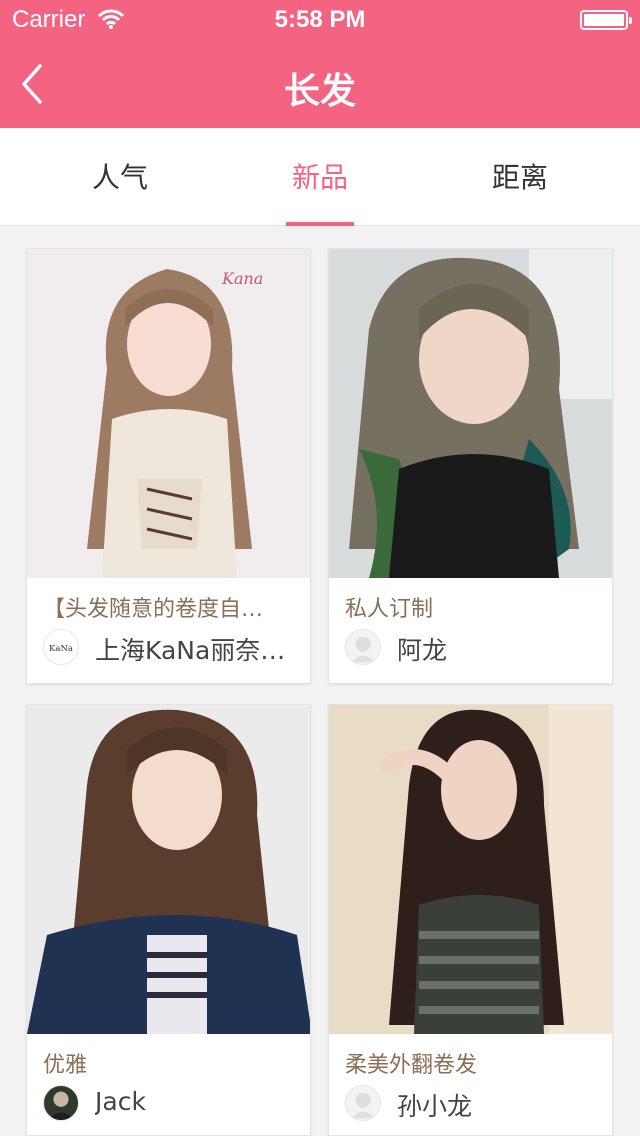 The width and height of the screenshot is (640, 1136). What do you see at coordinates (411, 1065) in the screenshot?
I see `card-title: 柔美外翻卷发` at bounding box center [411, 1065].